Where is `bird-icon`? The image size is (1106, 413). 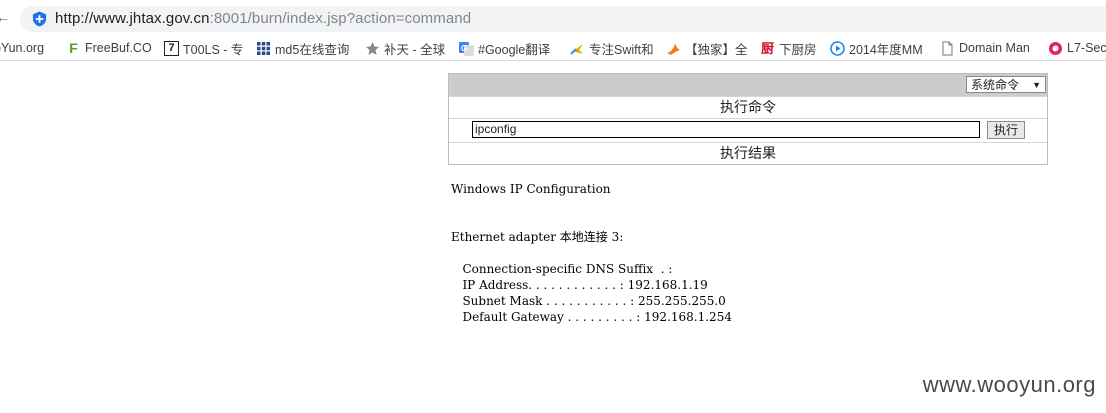
bird-icon is located at coordinates (673, 48).